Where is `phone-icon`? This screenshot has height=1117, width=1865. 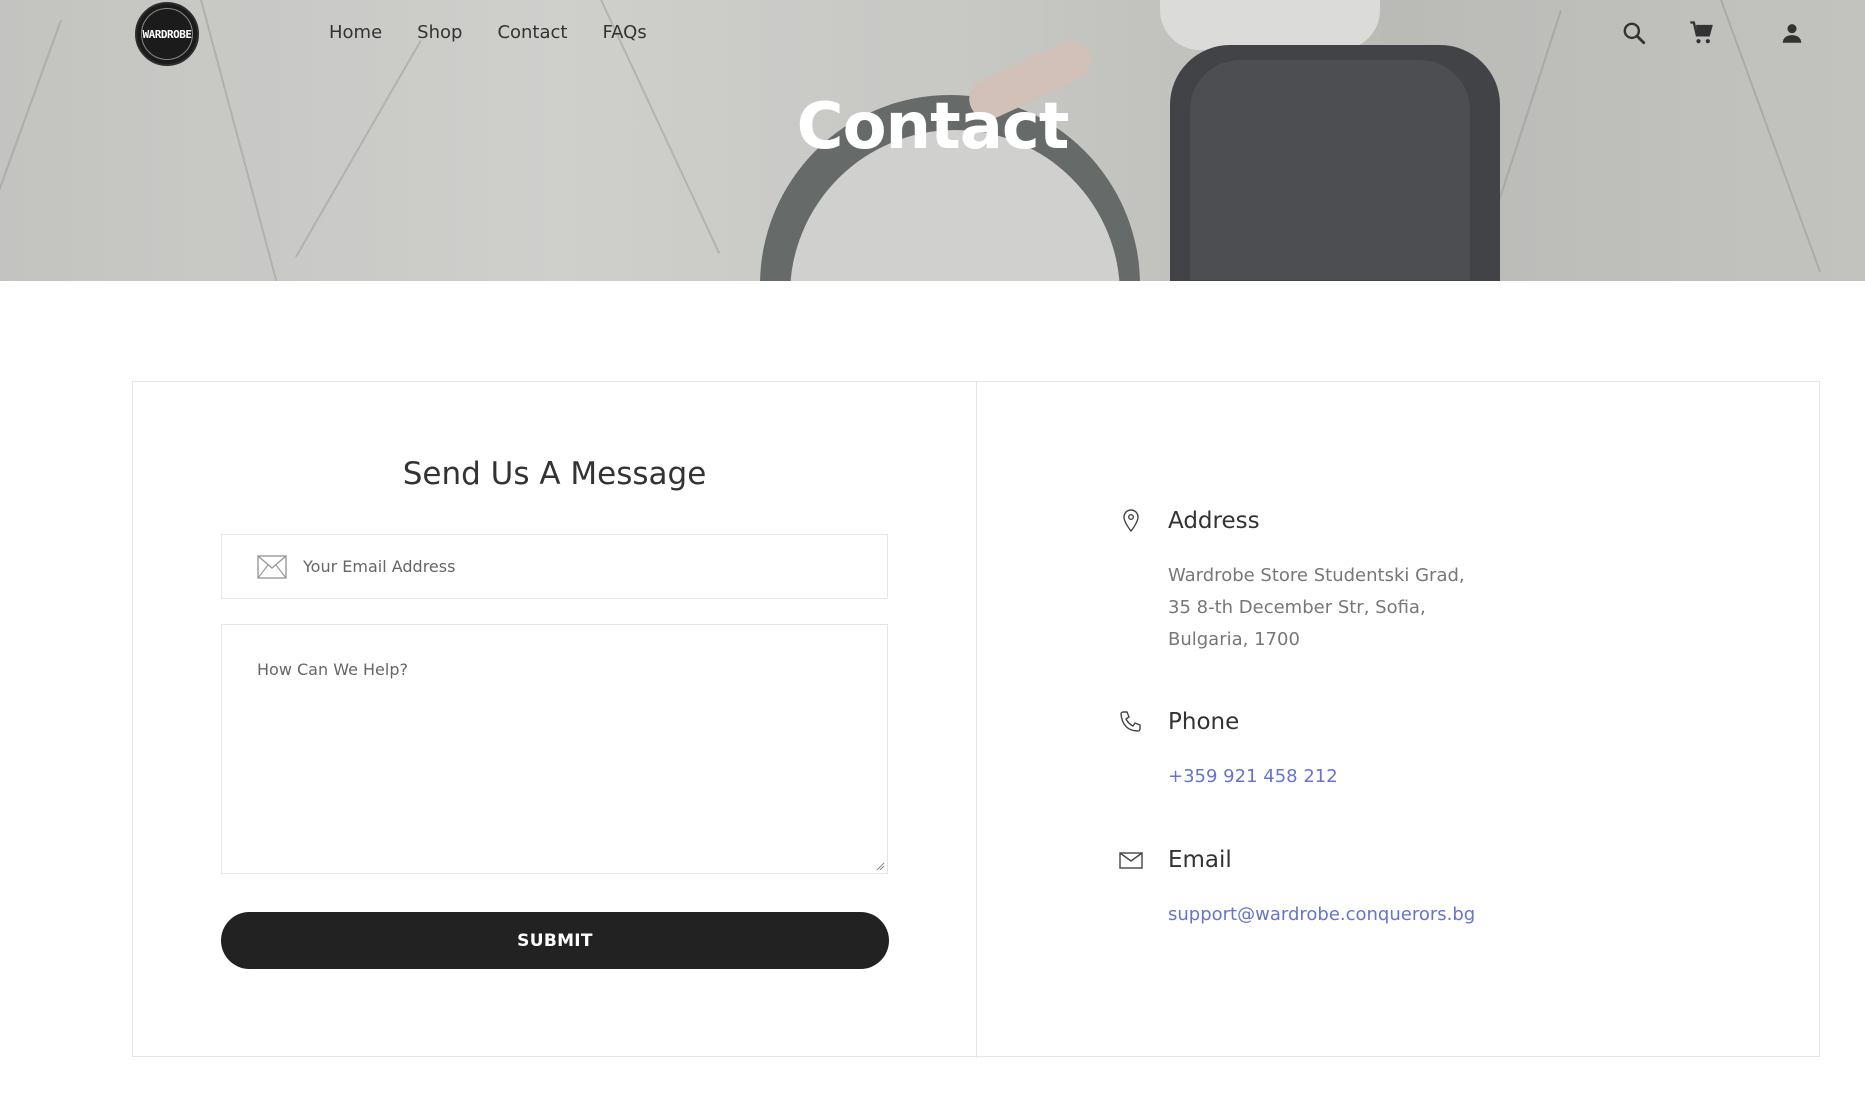 phone-icon is located at coordinates (1130, 721).